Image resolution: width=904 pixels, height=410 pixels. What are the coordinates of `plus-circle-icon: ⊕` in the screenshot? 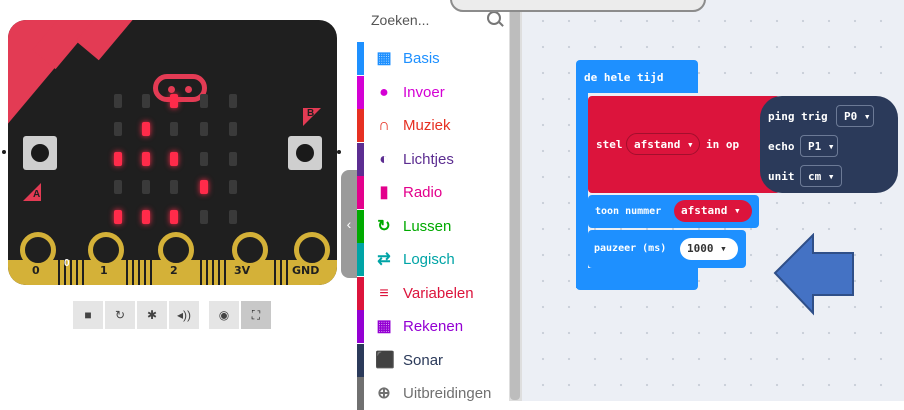 It's located at (384, 393).